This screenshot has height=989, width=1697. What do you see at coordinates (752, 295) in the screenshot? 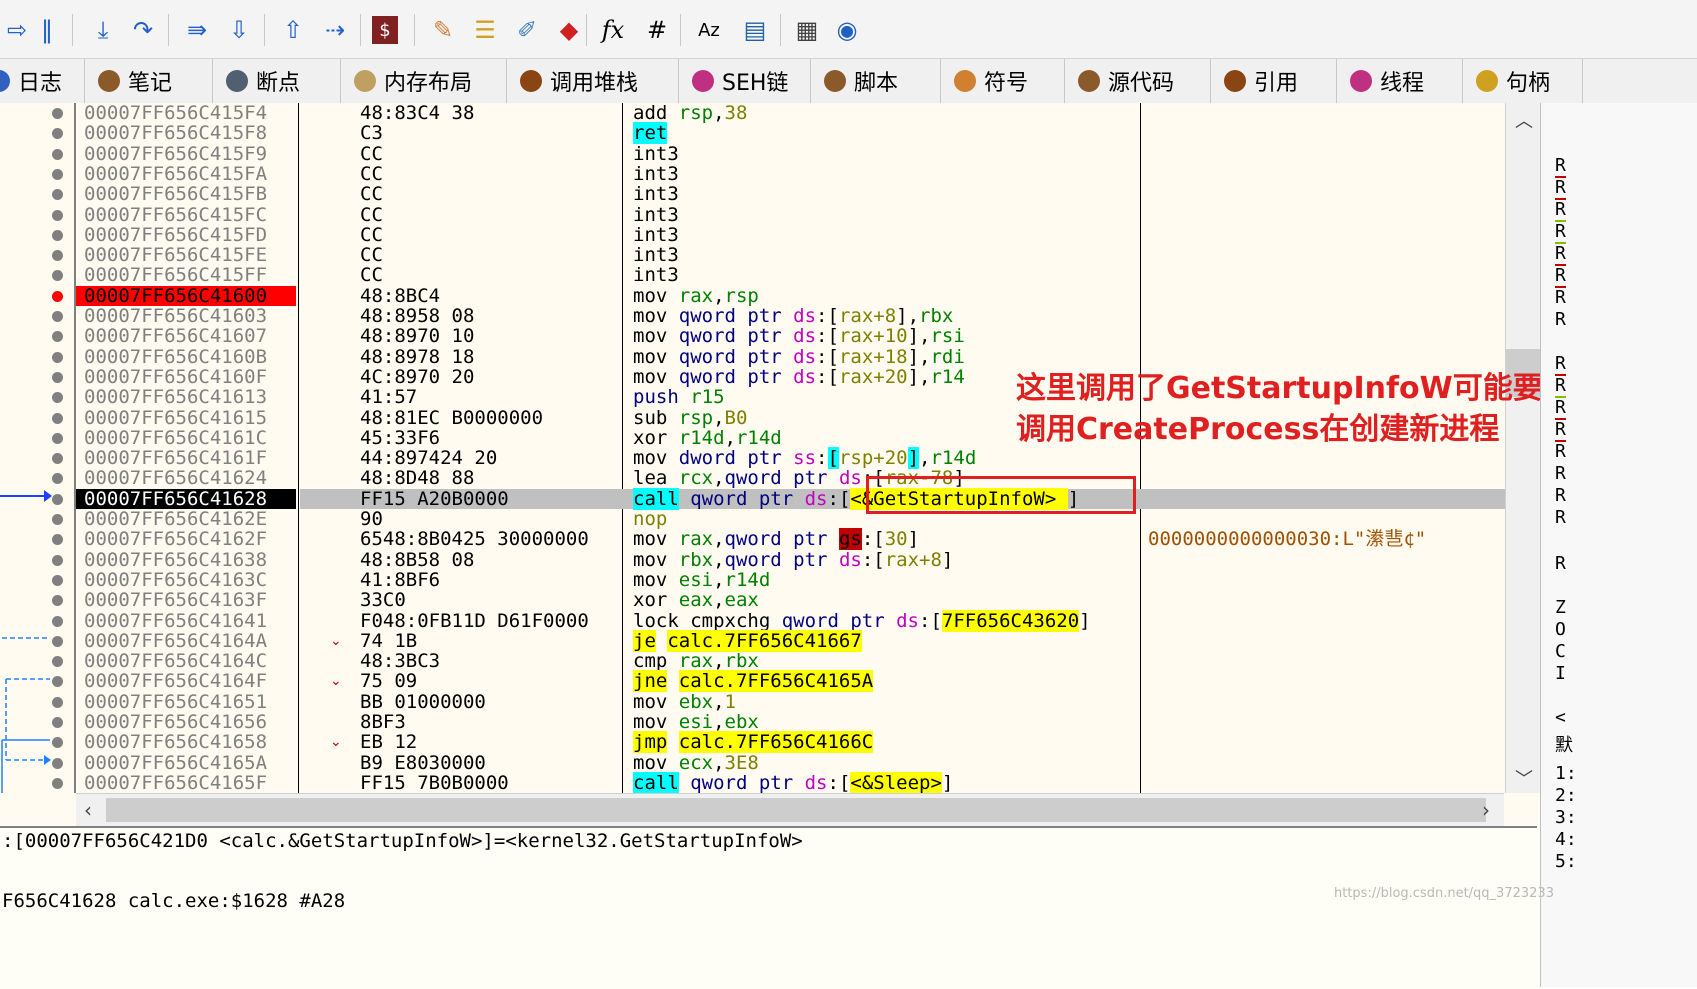
I see `disasm-row: 00007FF656C41600 48:8BC4 mov rax,rsp` at bounding box center [752, 295].